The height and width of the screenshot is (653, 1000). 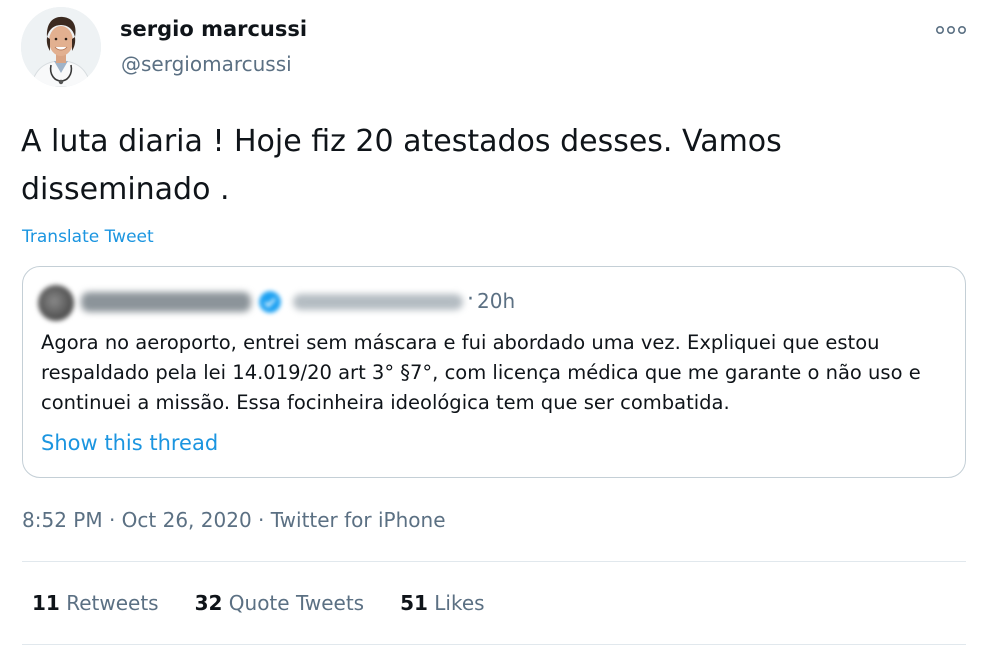 I want to click on author-handle: @sergiomarcussi, so click(x=206, y=64).